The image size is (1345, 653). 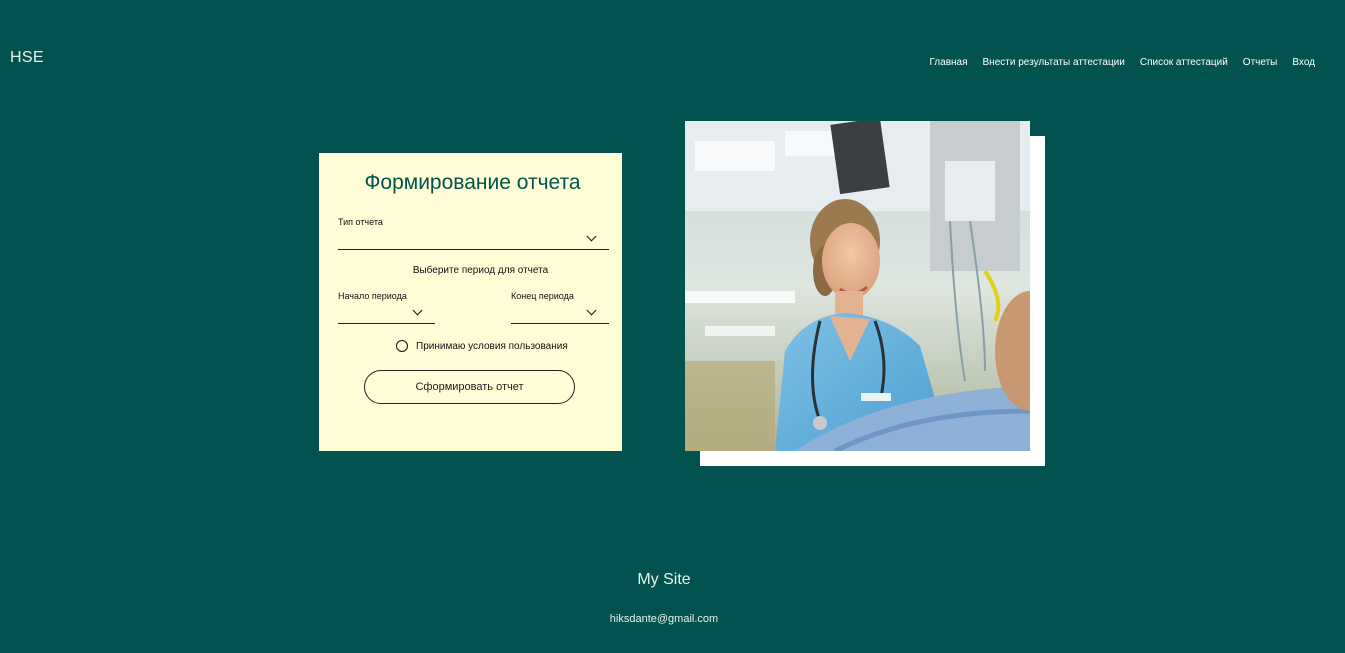 What do you see at coordinates (560, 314) in the screenshot?
I see `end-period-select` at bounding box center [560, 314].